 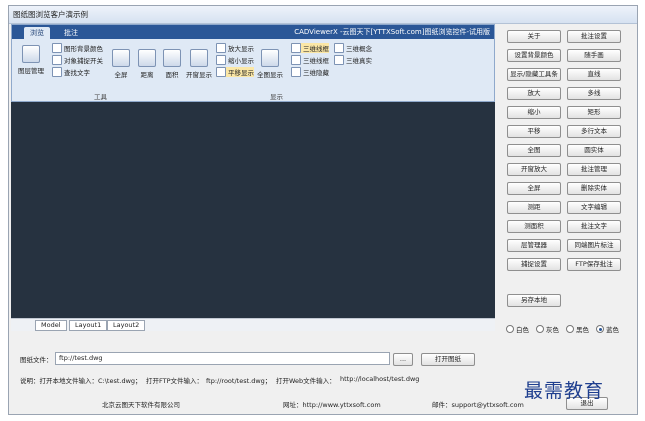 What do you see at coordinates (534, 188) in the screenshot?
I see `fullscreen-button: 全屏` at bounding box center [534, 188].